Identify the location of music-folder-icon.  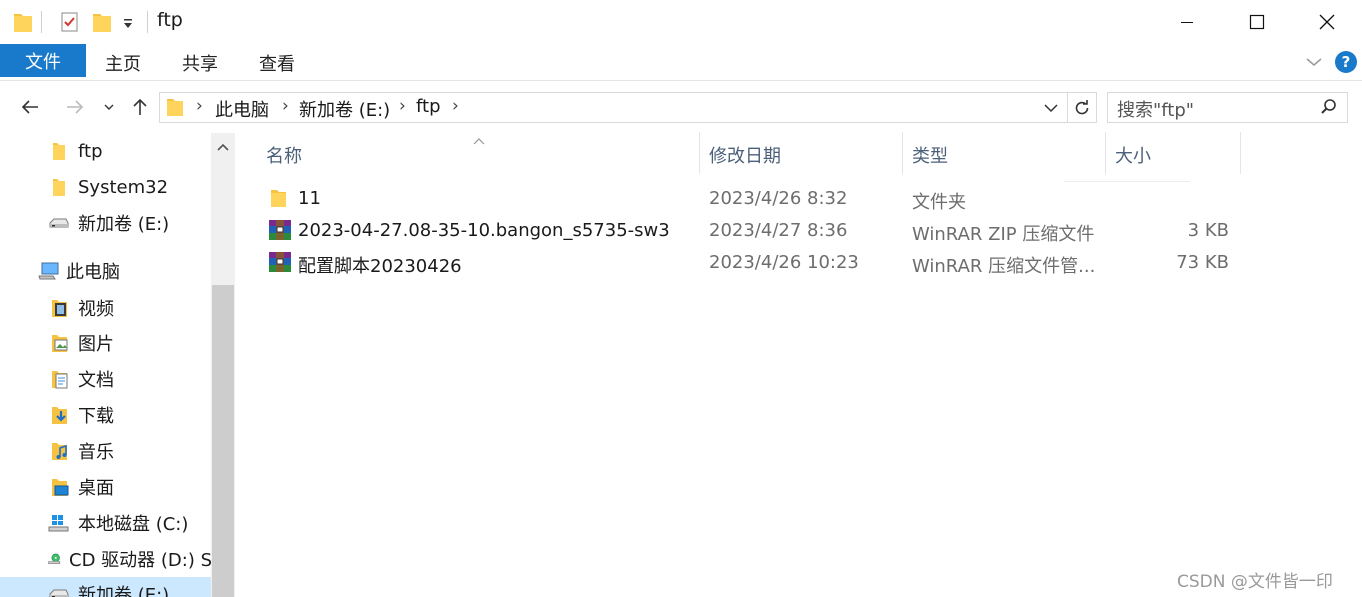
(59, 451).